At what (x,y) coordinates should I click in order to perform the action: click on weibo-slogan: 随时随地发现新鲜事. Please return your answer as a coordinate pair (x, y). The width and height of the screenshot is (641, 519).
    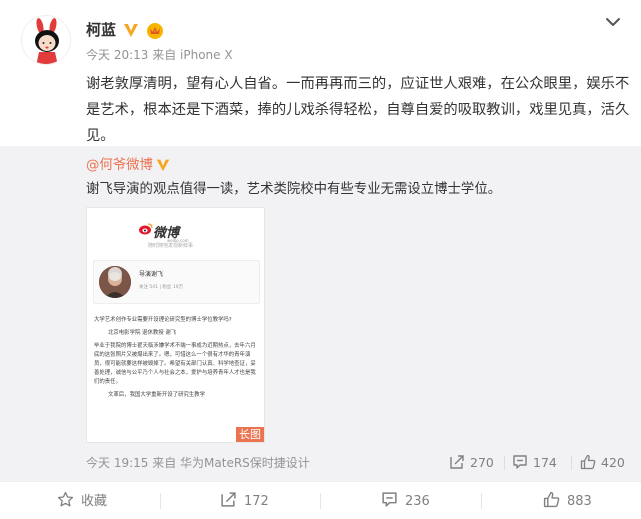
    Looking at the image, I should click on (171, 246).